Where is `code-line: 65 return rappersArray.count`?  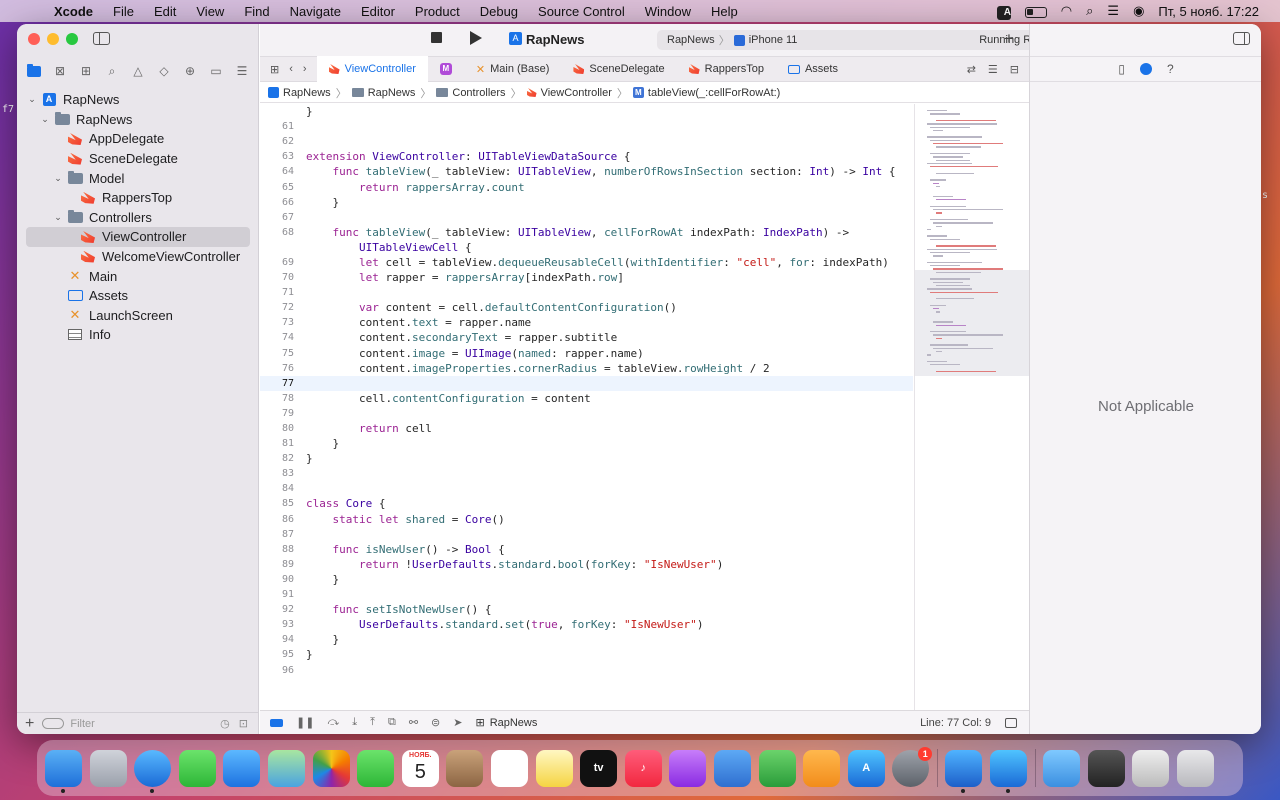
code-line: 65 return rappersArray.count is located at coordinates (586, 186).